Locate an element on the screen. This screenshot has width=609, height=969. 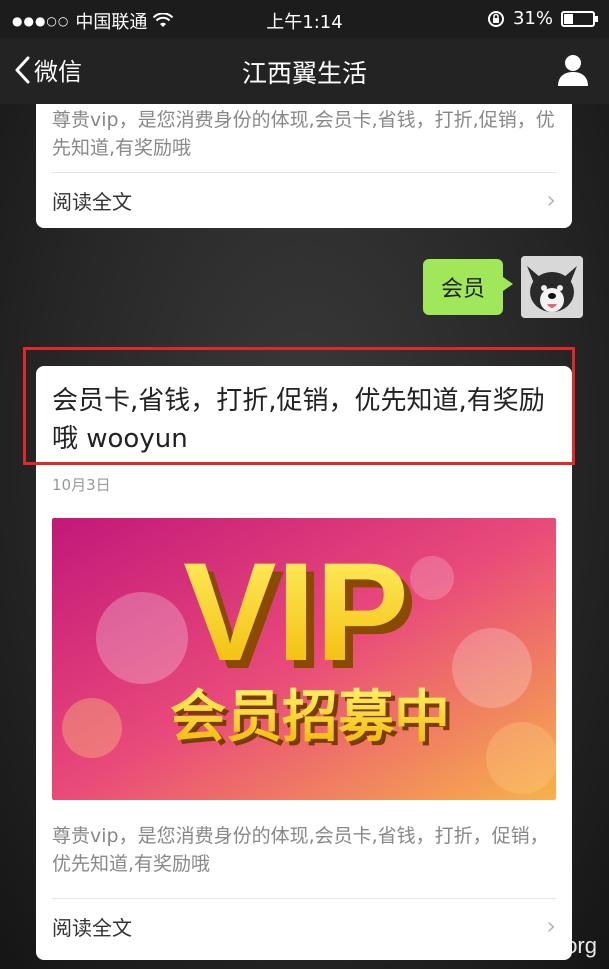
message-text: 会员 is located at coordinates (462, 289).